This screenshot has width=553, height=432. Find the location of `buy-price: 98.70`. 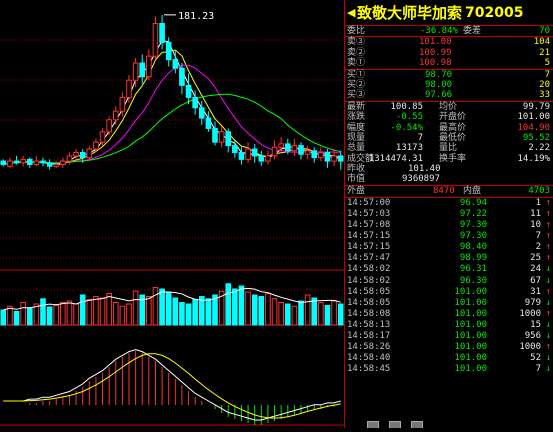

buy-price: 98.70 is located at coordinates (439, 74).